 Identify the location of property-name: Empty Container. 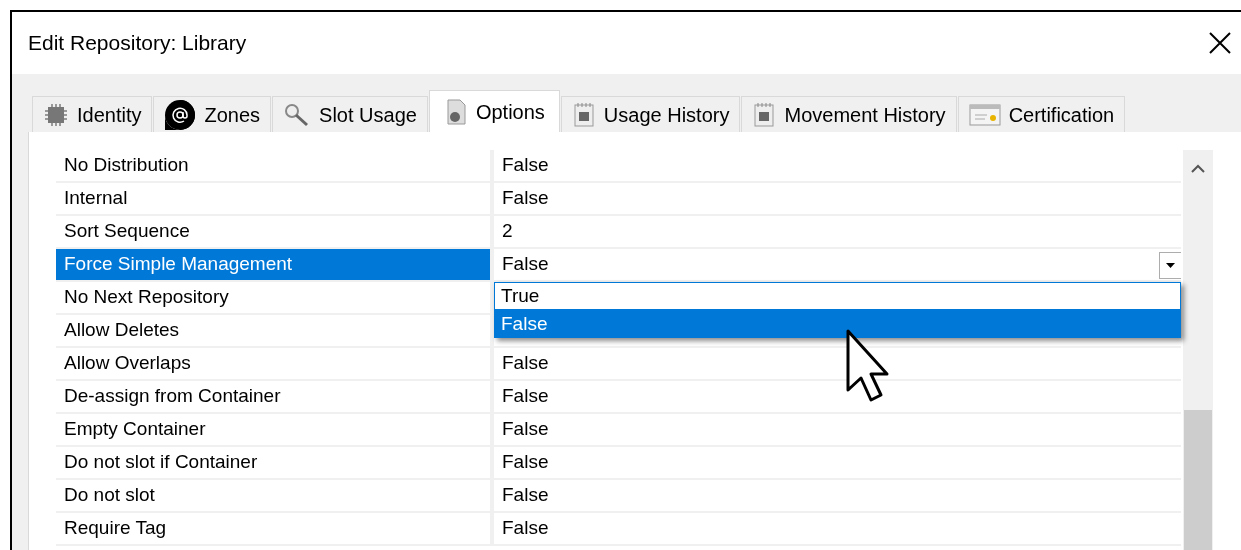
(275, 429).